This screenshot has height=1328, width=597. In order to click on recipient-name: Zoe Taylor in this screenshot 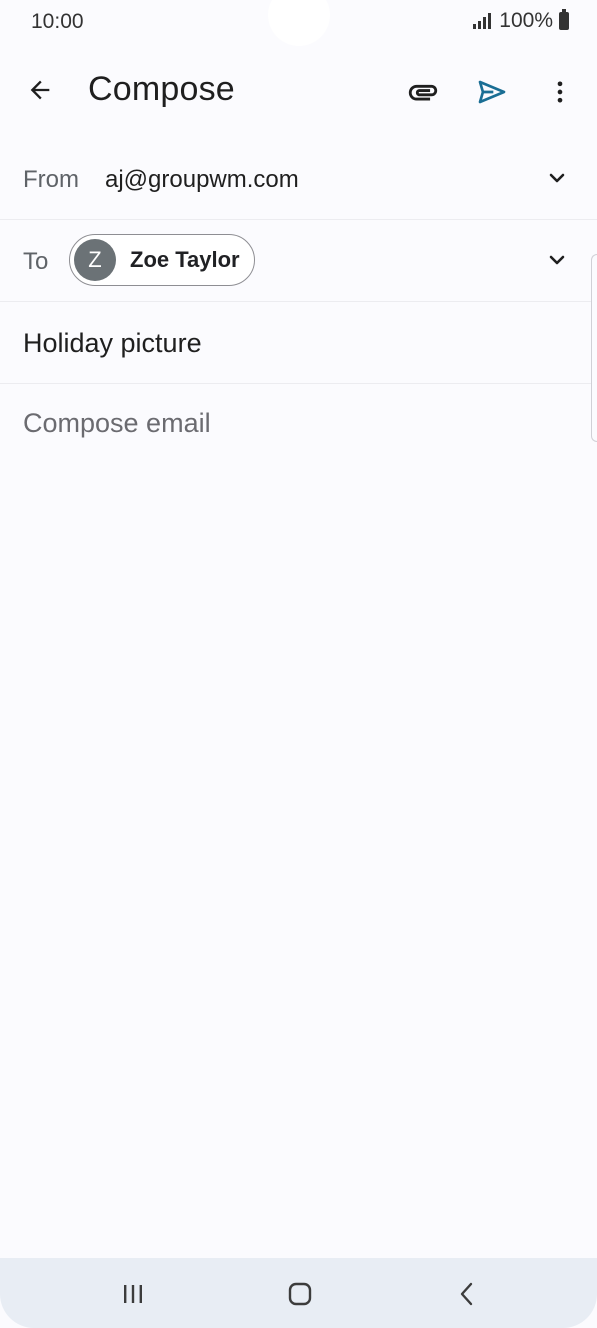, I will do `click(185, 259)`.